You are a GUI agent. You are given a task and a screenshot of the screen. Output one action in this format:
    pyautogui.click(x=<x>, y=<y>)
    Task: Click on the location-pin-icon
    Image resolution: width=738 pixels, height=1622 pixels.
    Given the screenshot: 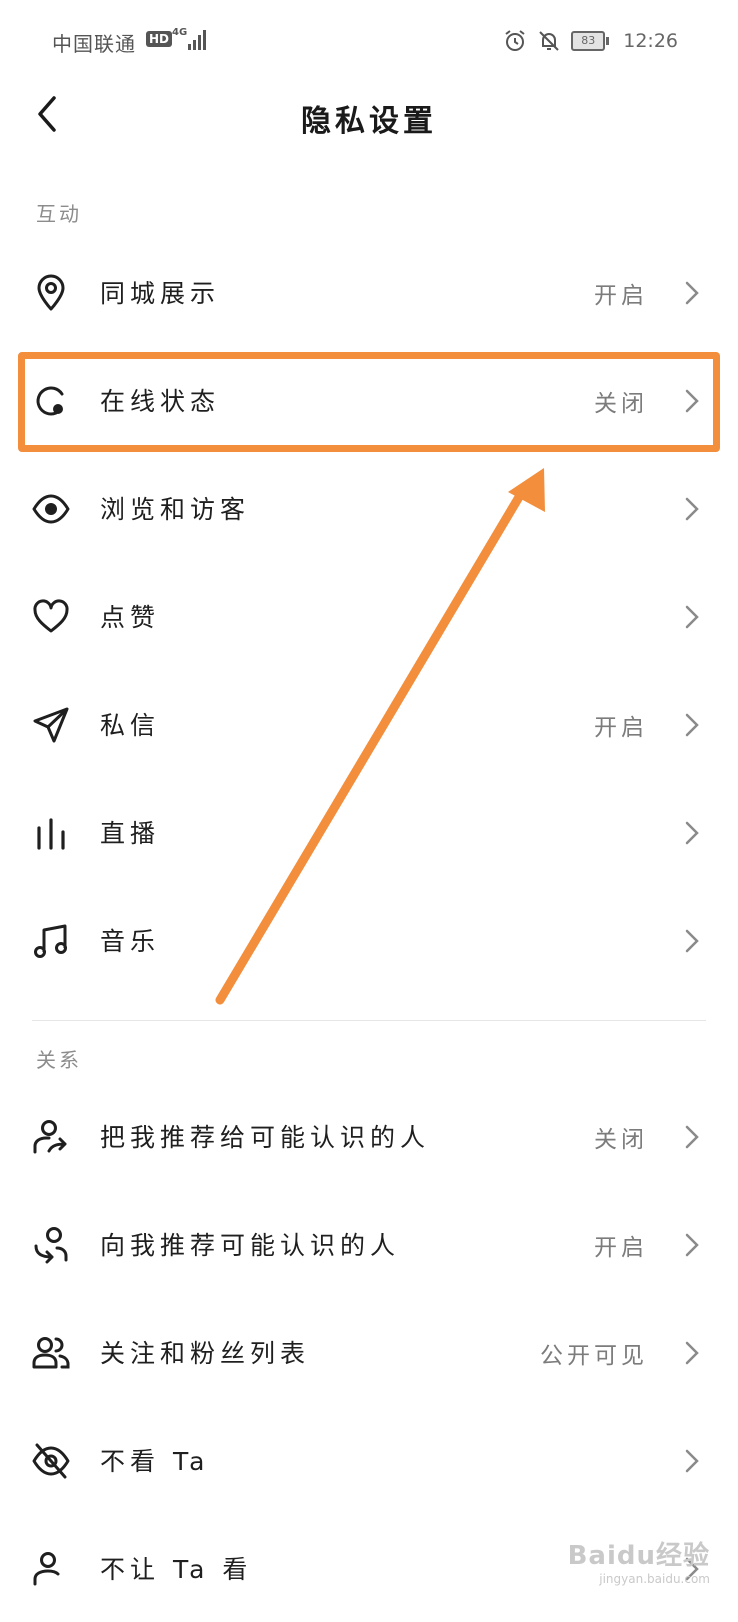 What is the action you would take?
    pyautogui.click(x=51, y=292)
    